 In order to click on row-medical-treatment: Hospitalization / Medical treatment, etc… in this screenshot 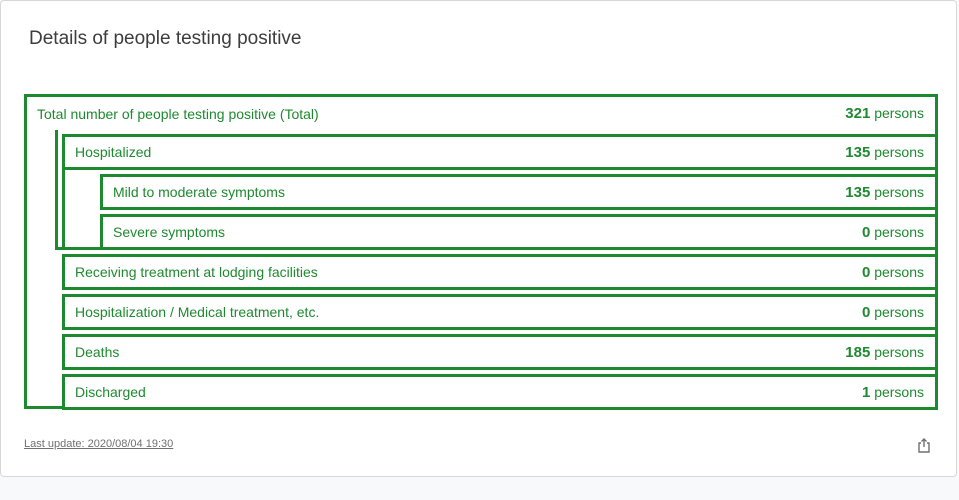, I will do `click(500, 312)`.